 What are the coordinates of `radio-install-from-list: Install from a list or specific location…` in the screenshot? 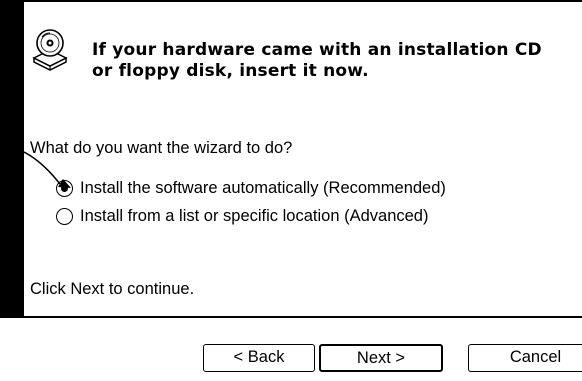 It's located at (242, 216).